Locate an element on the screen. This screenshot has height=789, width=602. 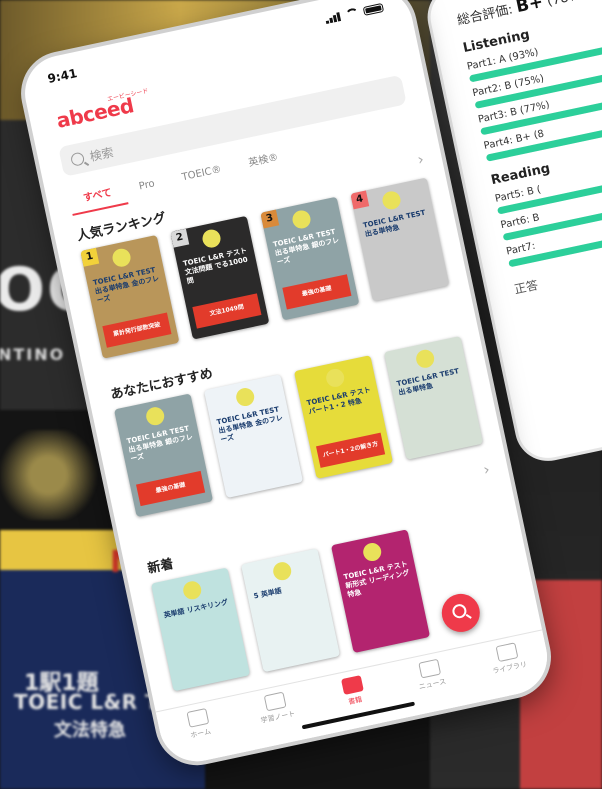
book-title: TOEIC L&R テスト 文法問題 でる1000問 is located at coordinates (215, 266).